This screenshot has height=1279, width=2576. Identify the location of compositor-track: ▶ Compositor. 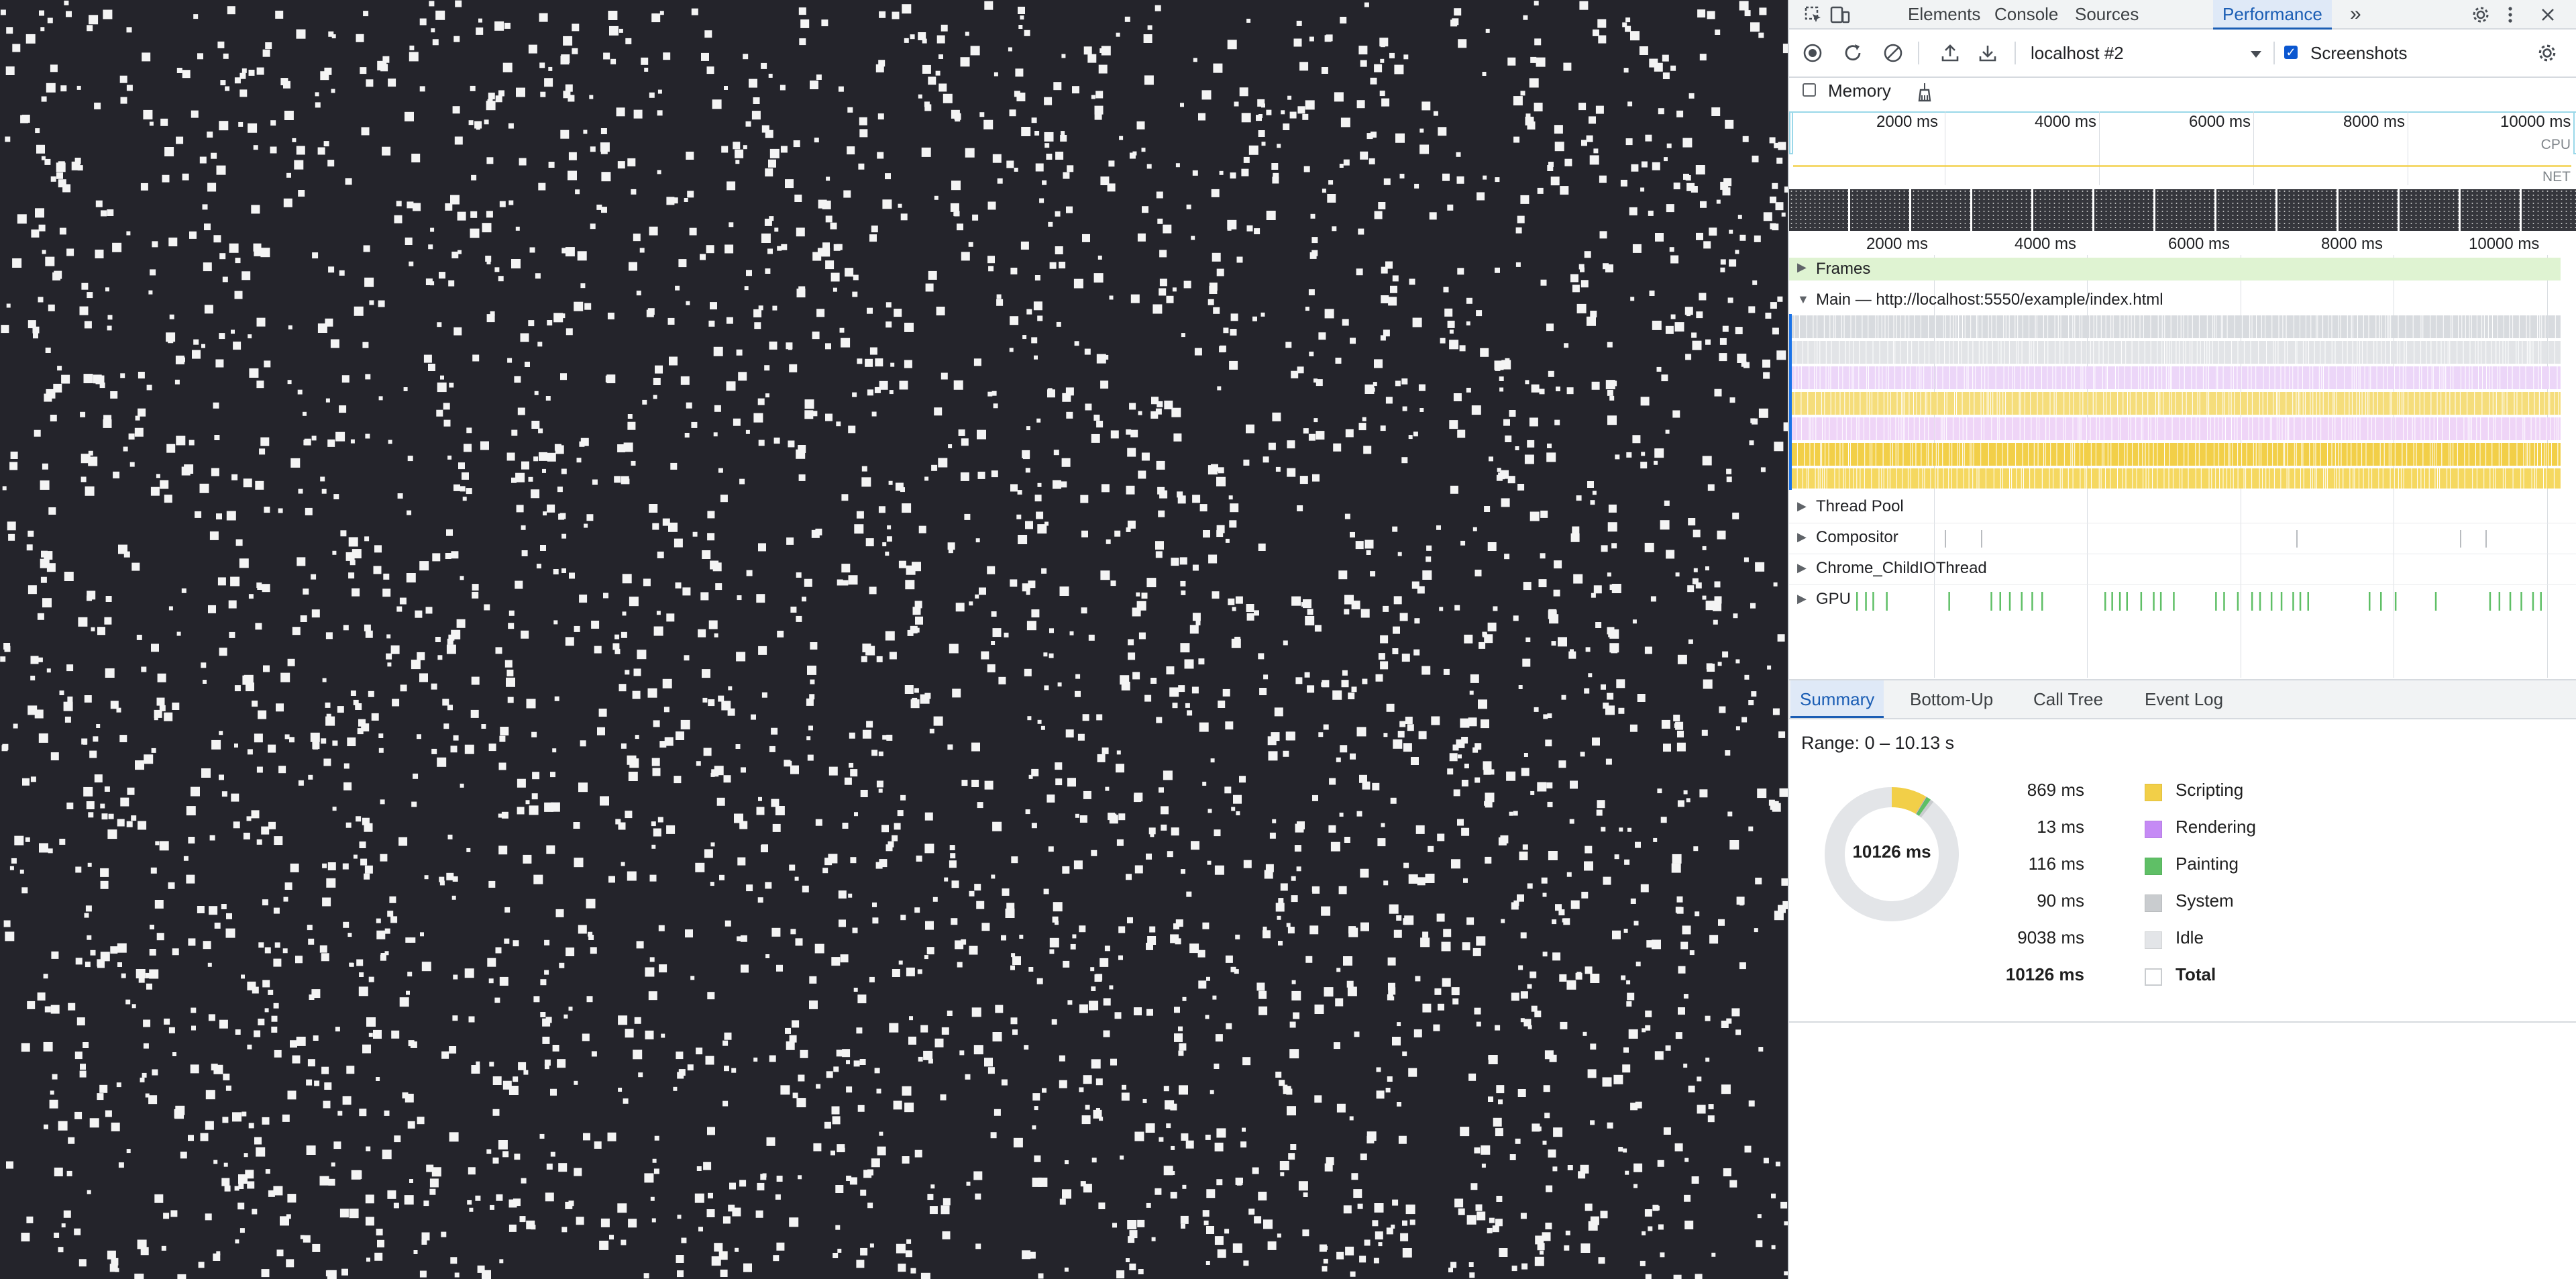
(2182, 538).